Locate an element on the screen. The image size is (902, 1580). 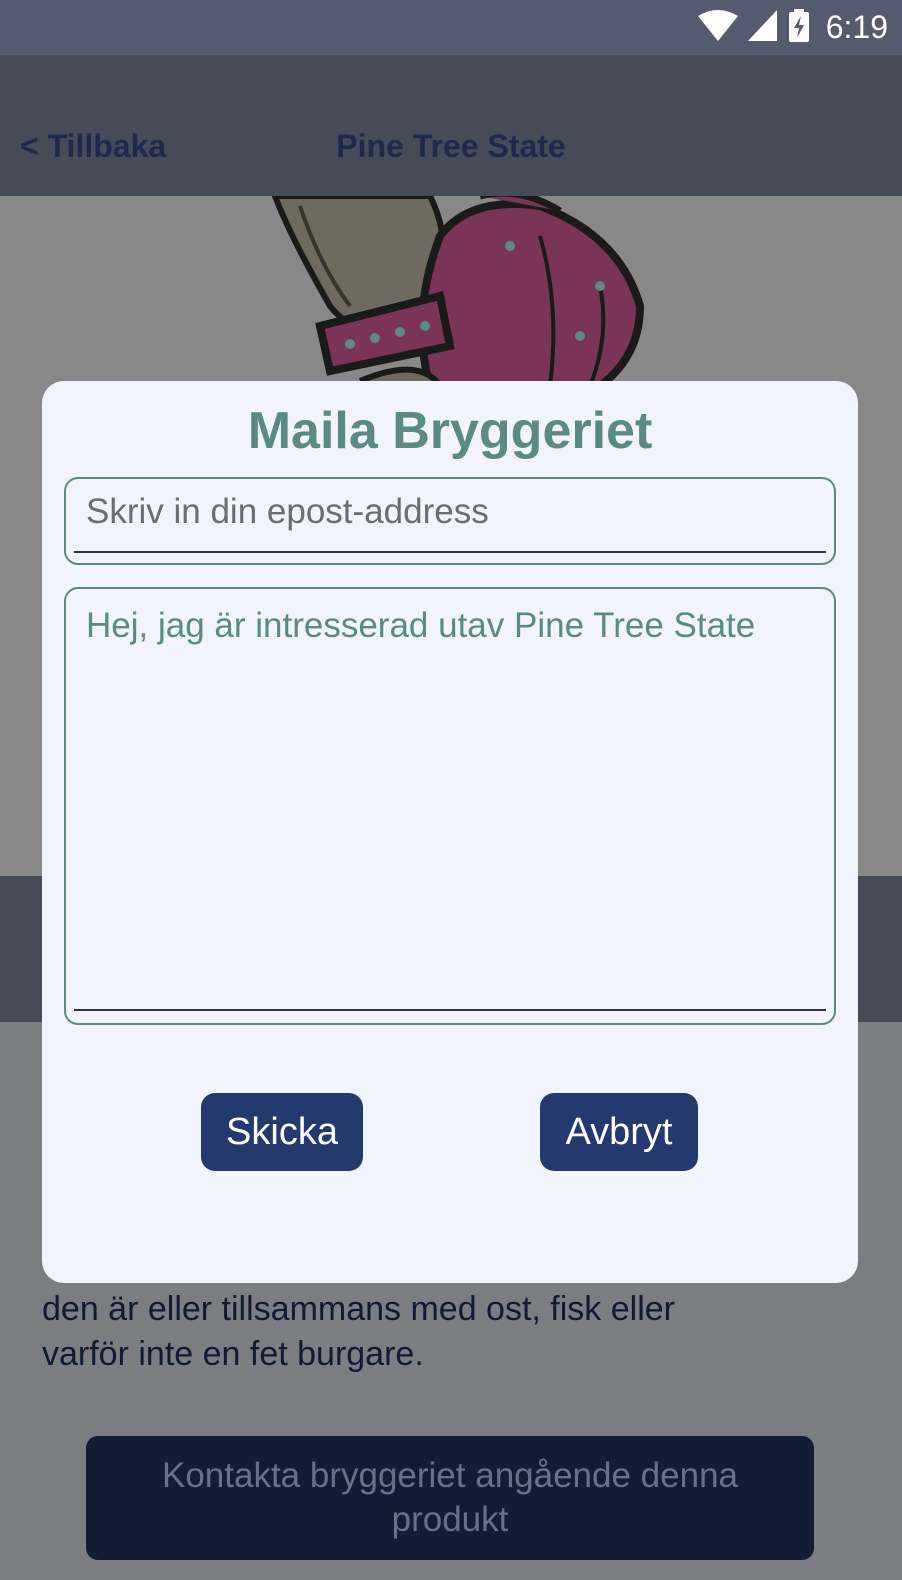
status-bar: 6:19 is located at coordinates (451, 27).